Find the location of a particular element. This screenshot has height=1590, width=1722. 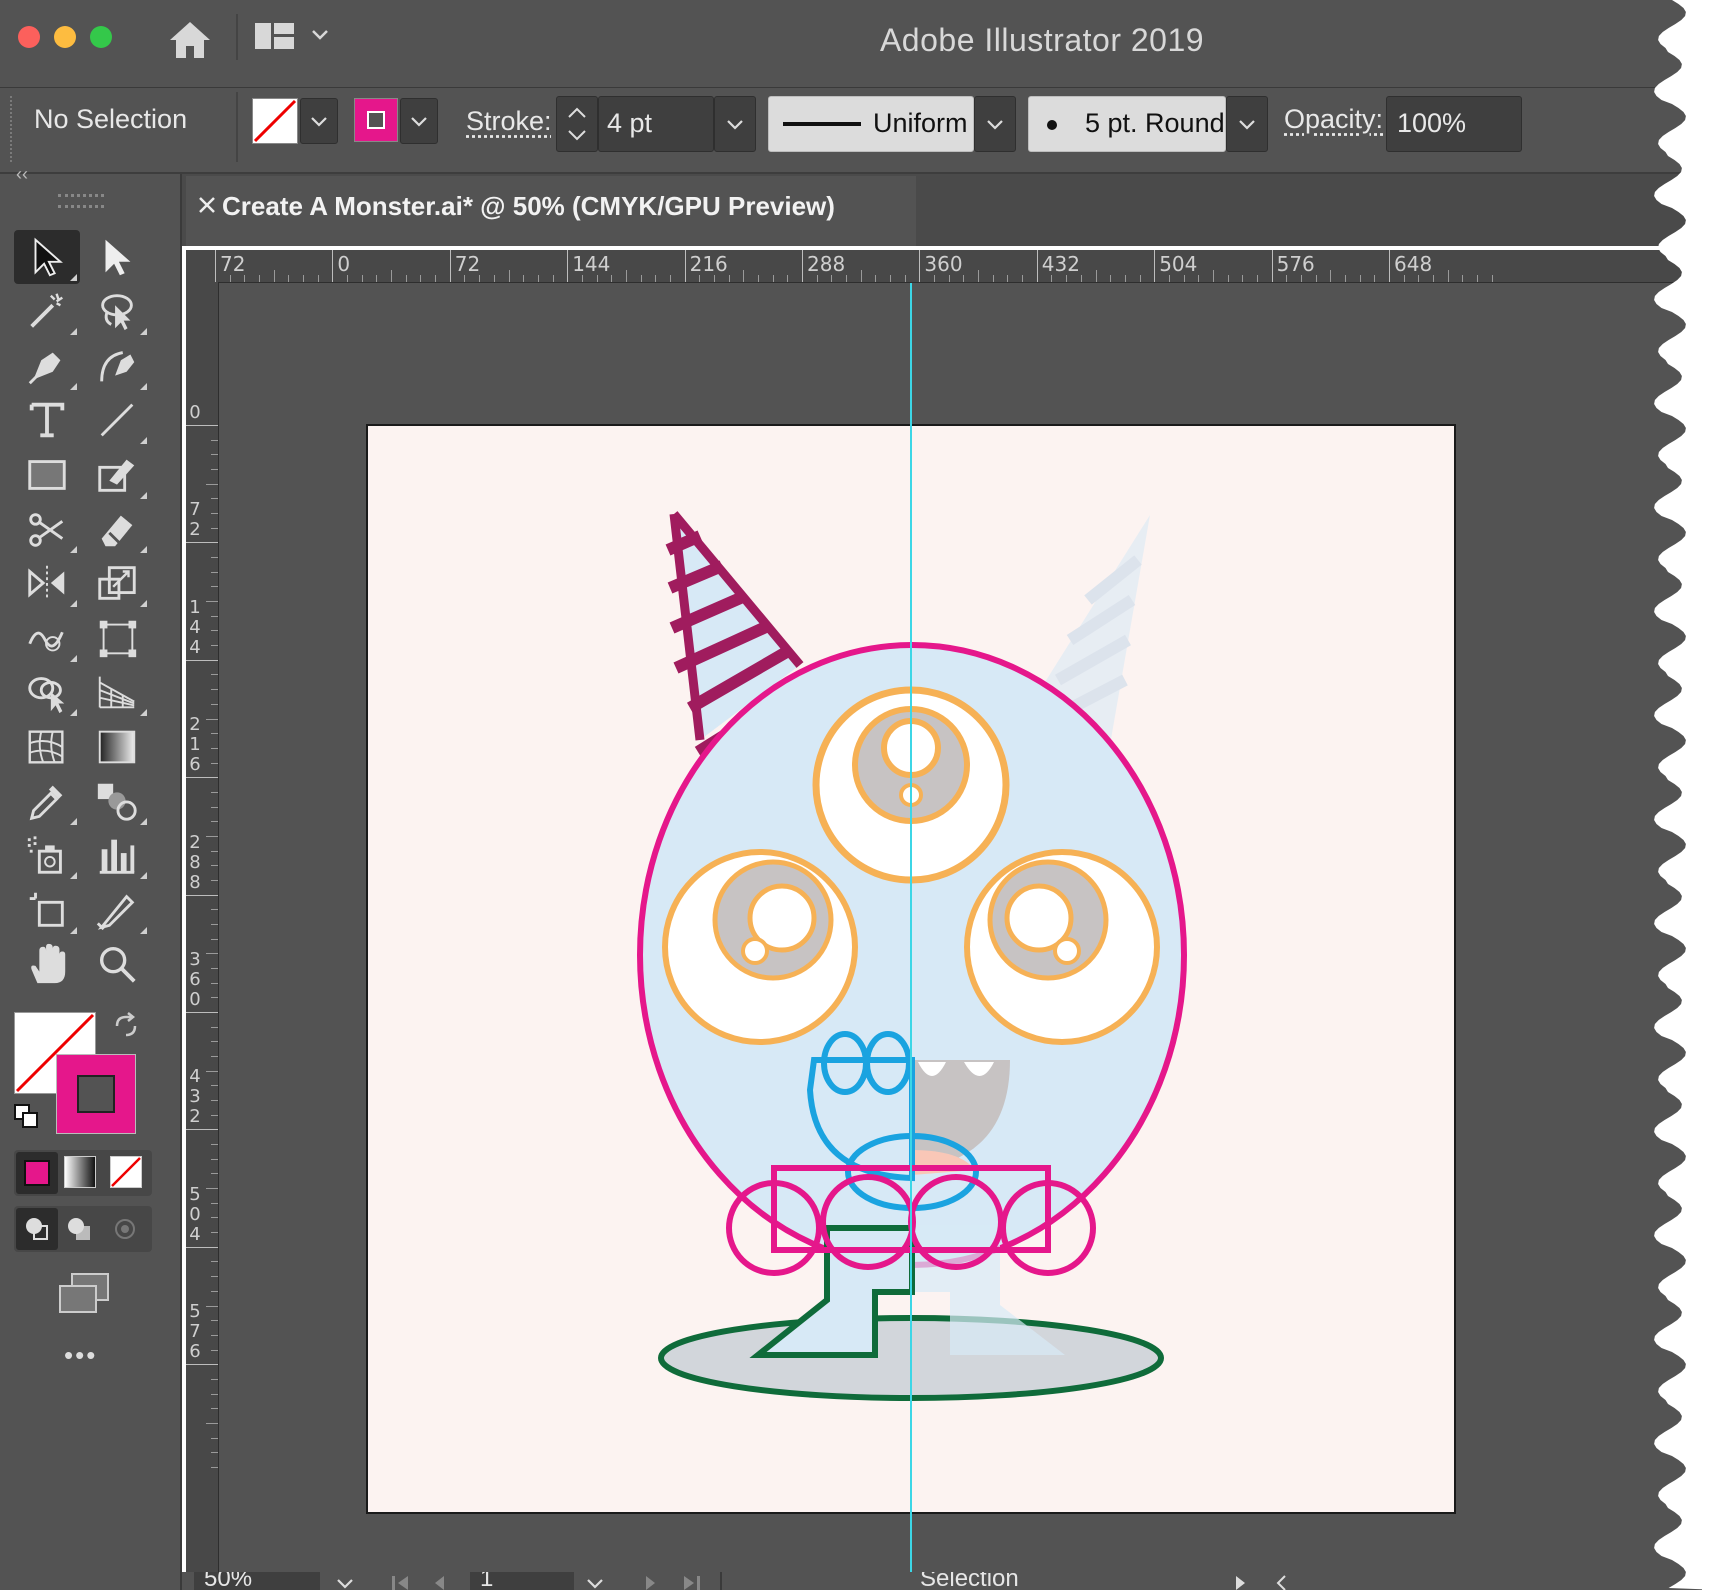

chevron-down-icon is located at coordinates (995, 125).